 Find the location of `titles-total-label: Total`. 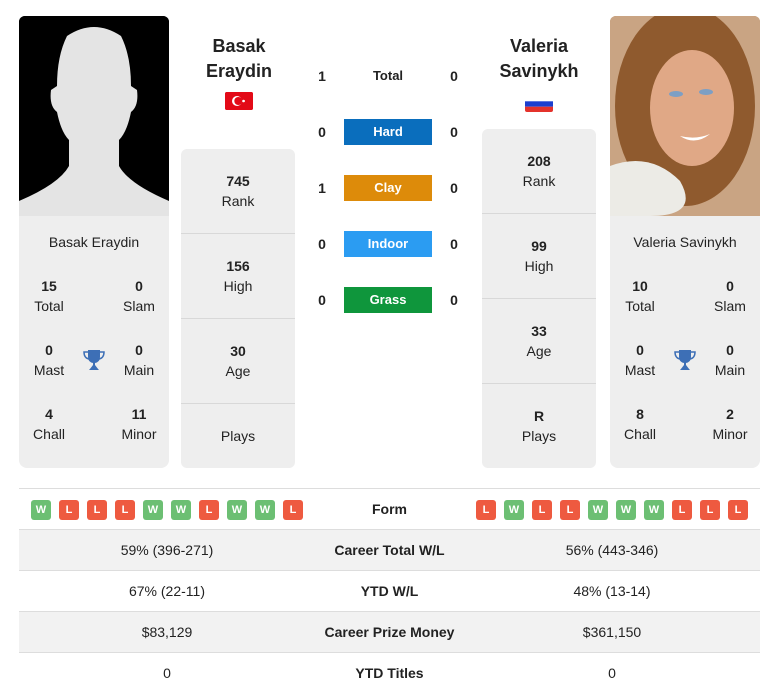

titles-total-label: Total is located at coordinates (640, 306).